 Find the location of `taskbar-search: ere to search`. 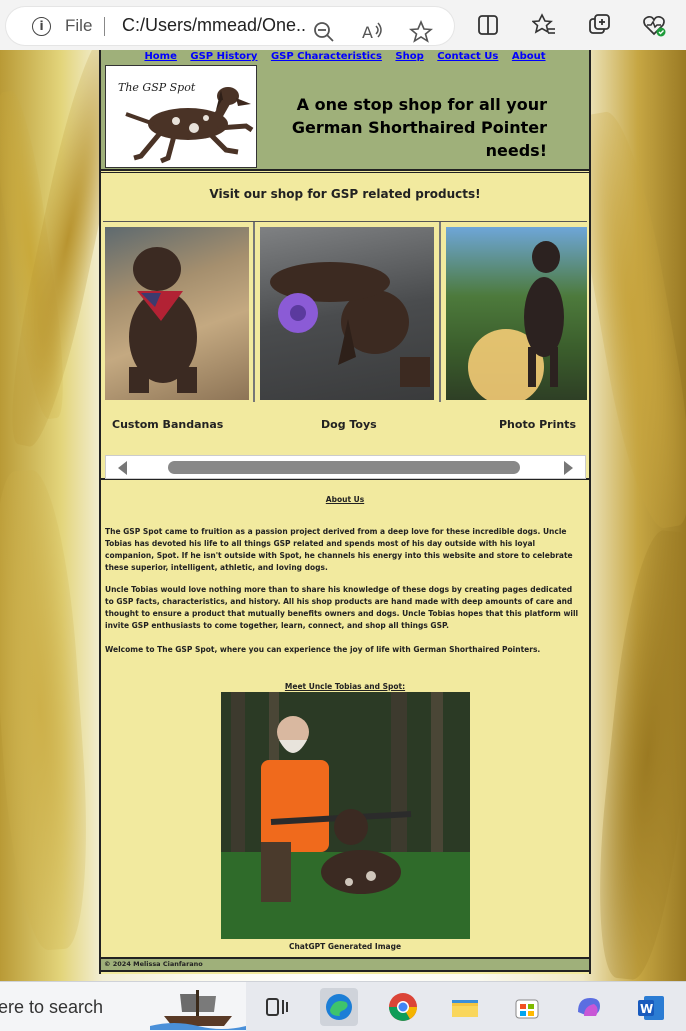

taskbar-search: ere to search is located at coordinates (123, 1006).